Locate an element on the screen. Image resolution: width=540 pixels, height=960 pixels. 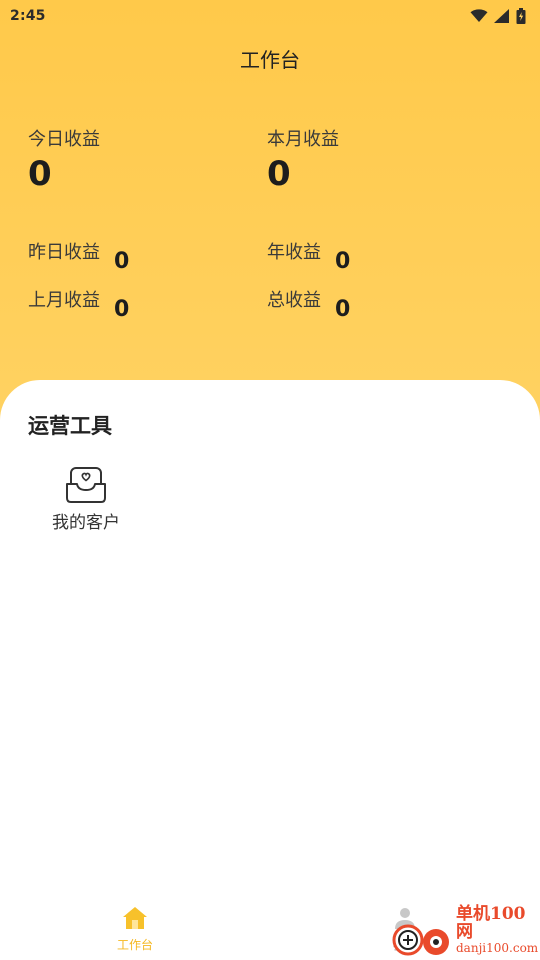
year-earnings: 年收益 0 is located at coordinates (308, 256).